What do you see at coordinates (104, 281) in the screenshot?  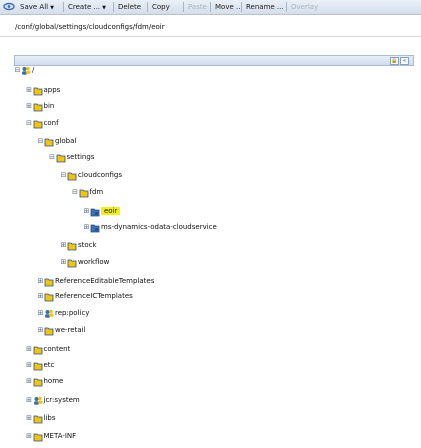 I see `tree-node-label: ReferenceEditableTemplates` at bounding box center [104, 281].